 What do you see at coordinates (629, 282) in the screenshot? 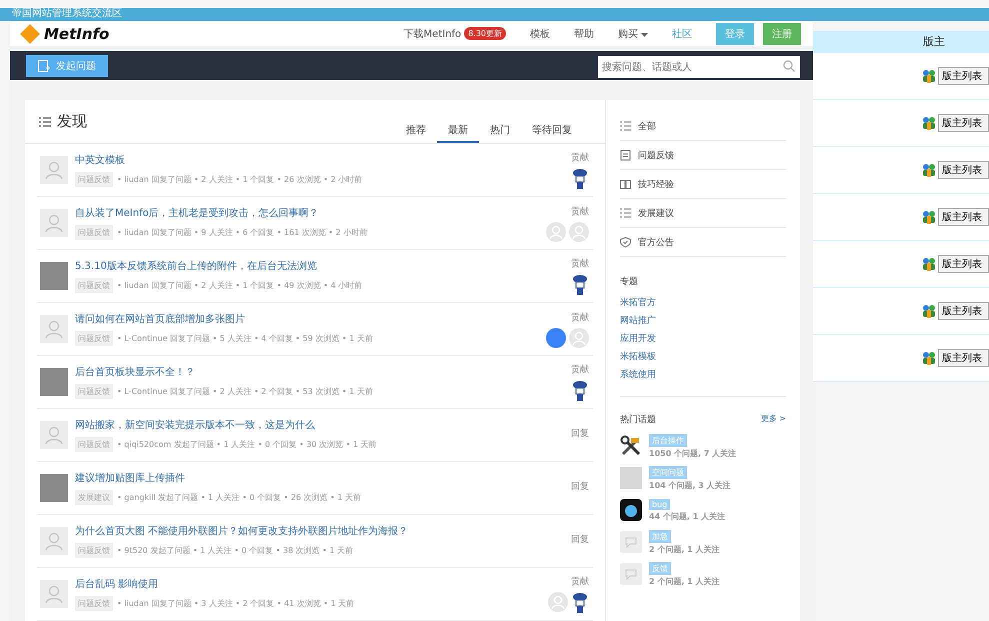
I see `section-heading: 专题` at bounding box center [629, 282].